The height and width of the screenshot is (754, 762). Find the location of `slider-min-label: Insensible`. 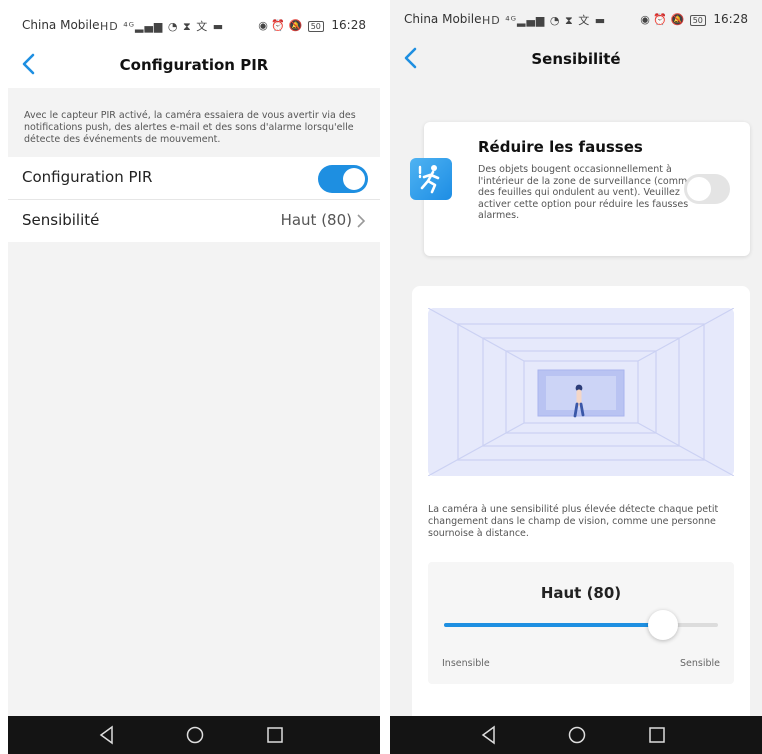

slider-min-label: Insensible is located at coordinates (466, 663).